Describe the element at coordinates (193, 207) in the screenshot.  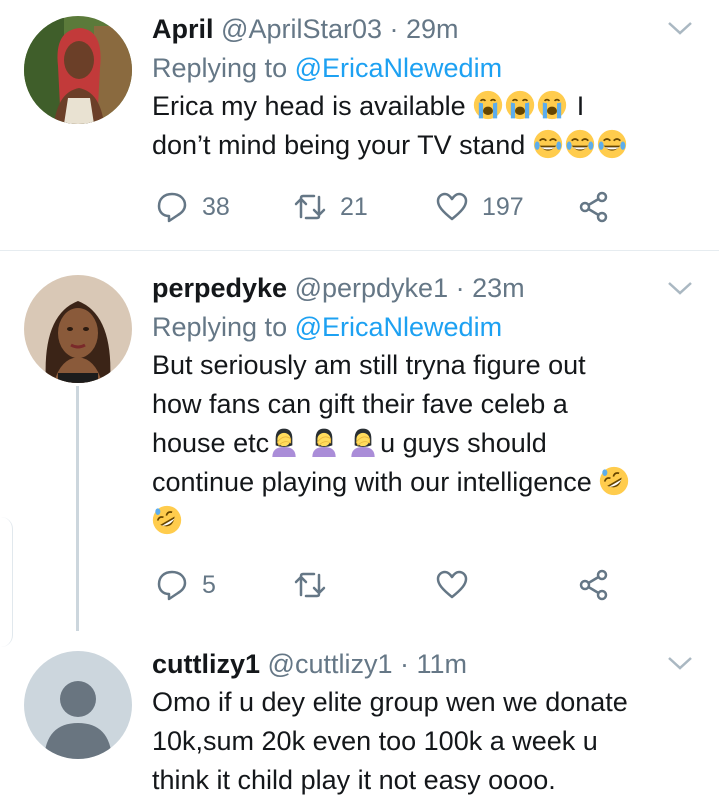
I see `reply-button: 38` at that location.